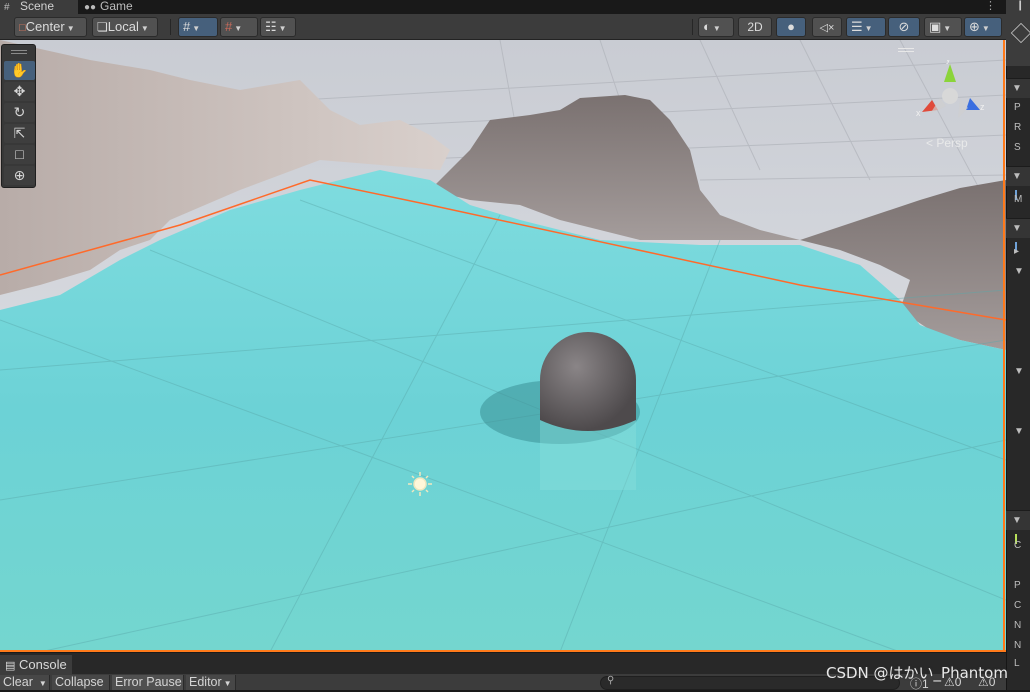 Image resolution: width=1030 pixels, height=692 pixels. I want to click on scene-lighting-toggle: ●, so click(791, 27).